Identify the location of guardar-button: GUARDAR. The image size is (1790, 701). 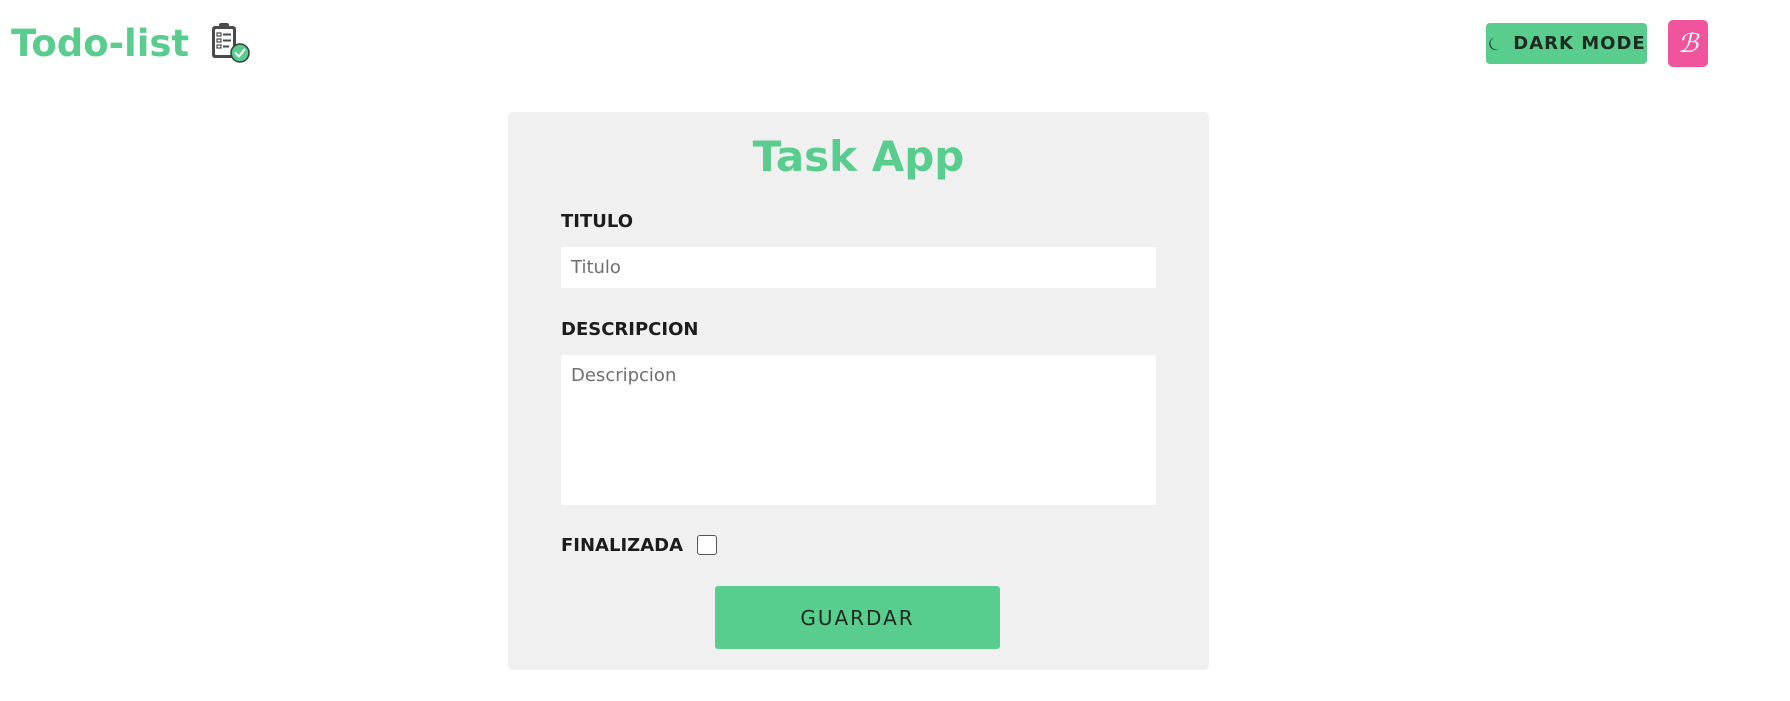
(857, 617).